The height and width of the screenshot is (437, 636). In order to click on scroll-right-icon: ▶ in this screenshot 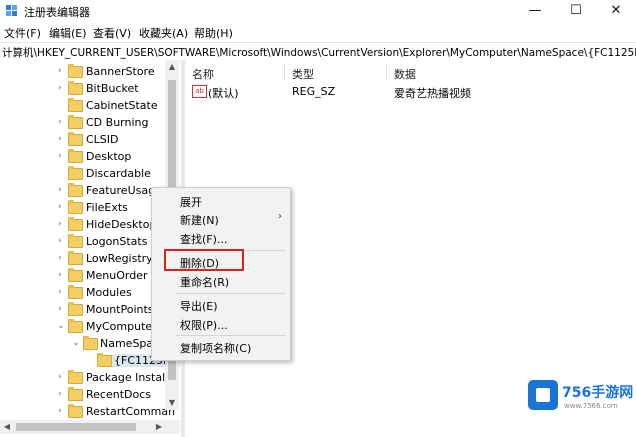, I will do `click(159, 427)`.